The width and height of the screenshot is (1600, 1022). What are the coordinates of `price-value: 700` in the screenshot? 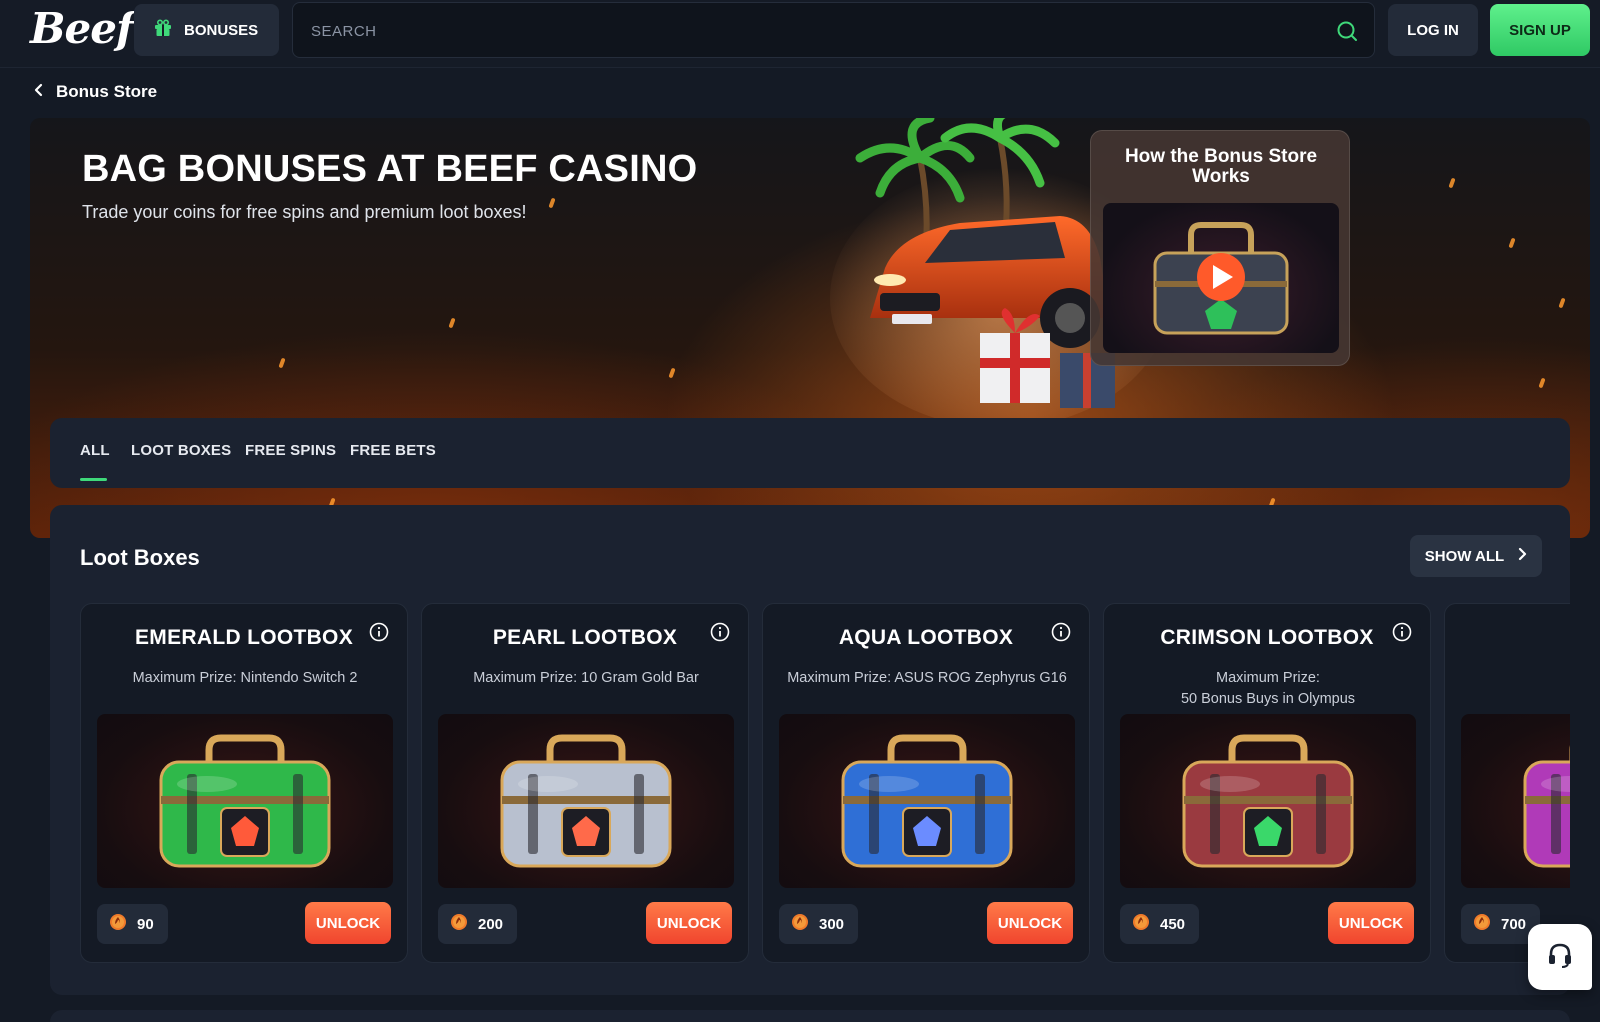 It's located at (1514, 924).